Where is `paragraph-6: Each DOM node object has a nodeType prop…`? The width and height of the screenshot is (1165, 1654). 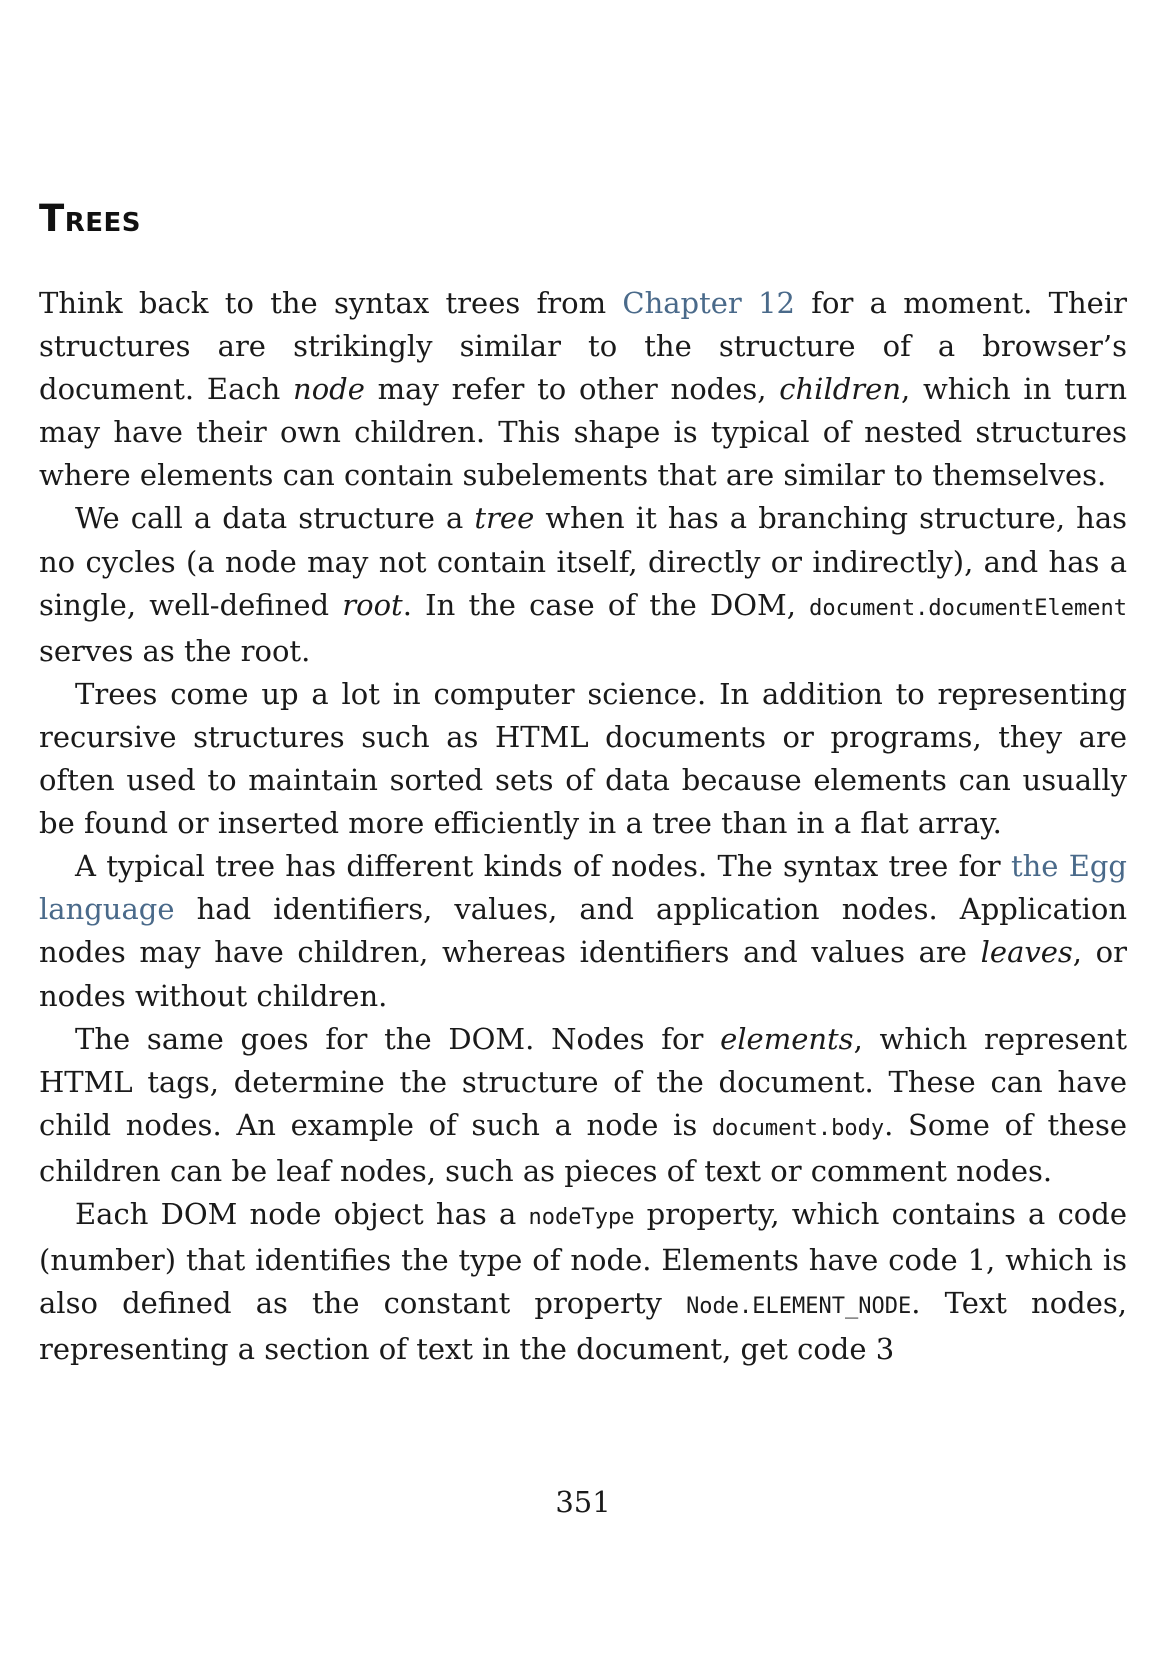
paragraph-6: Each DOM node object has a nodeType prop… is located at coordinates (583, 1282).